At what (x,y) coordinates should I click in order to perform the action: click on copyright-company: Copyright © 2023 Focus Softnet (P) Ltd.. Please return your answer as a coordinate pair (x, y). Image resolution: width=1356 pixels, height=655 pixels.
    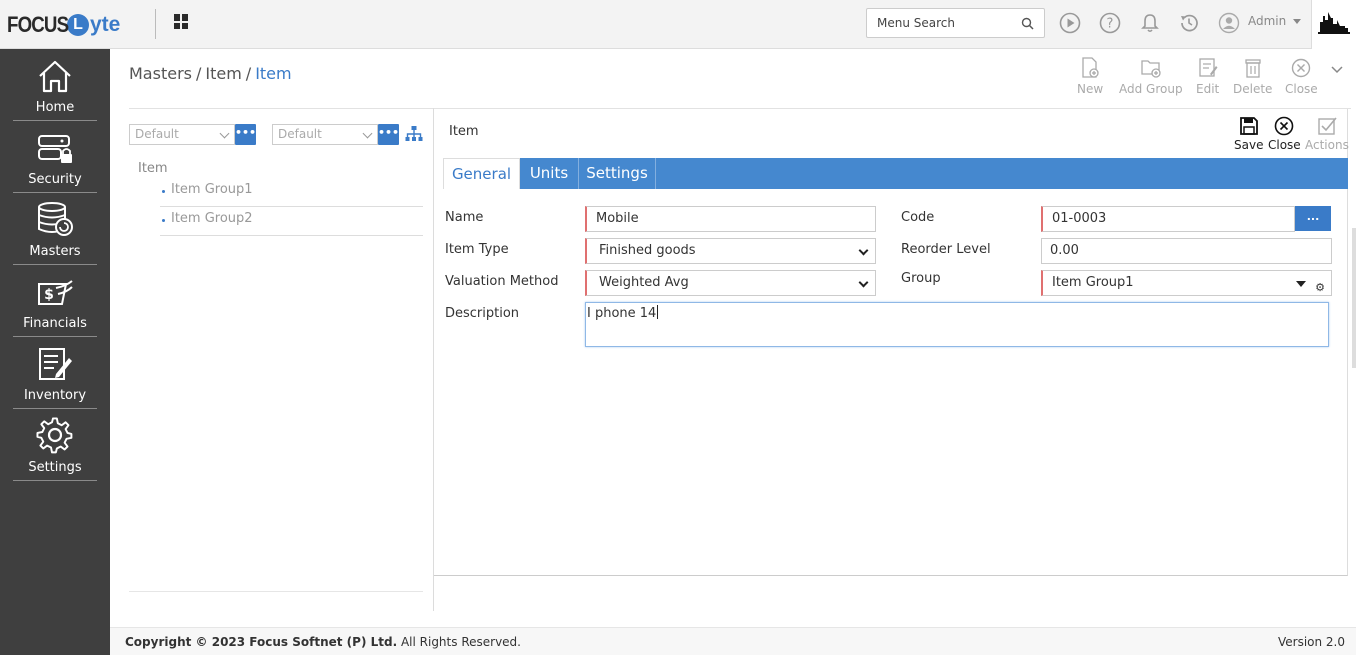
    Looking at the image, I should click on (261, 642).